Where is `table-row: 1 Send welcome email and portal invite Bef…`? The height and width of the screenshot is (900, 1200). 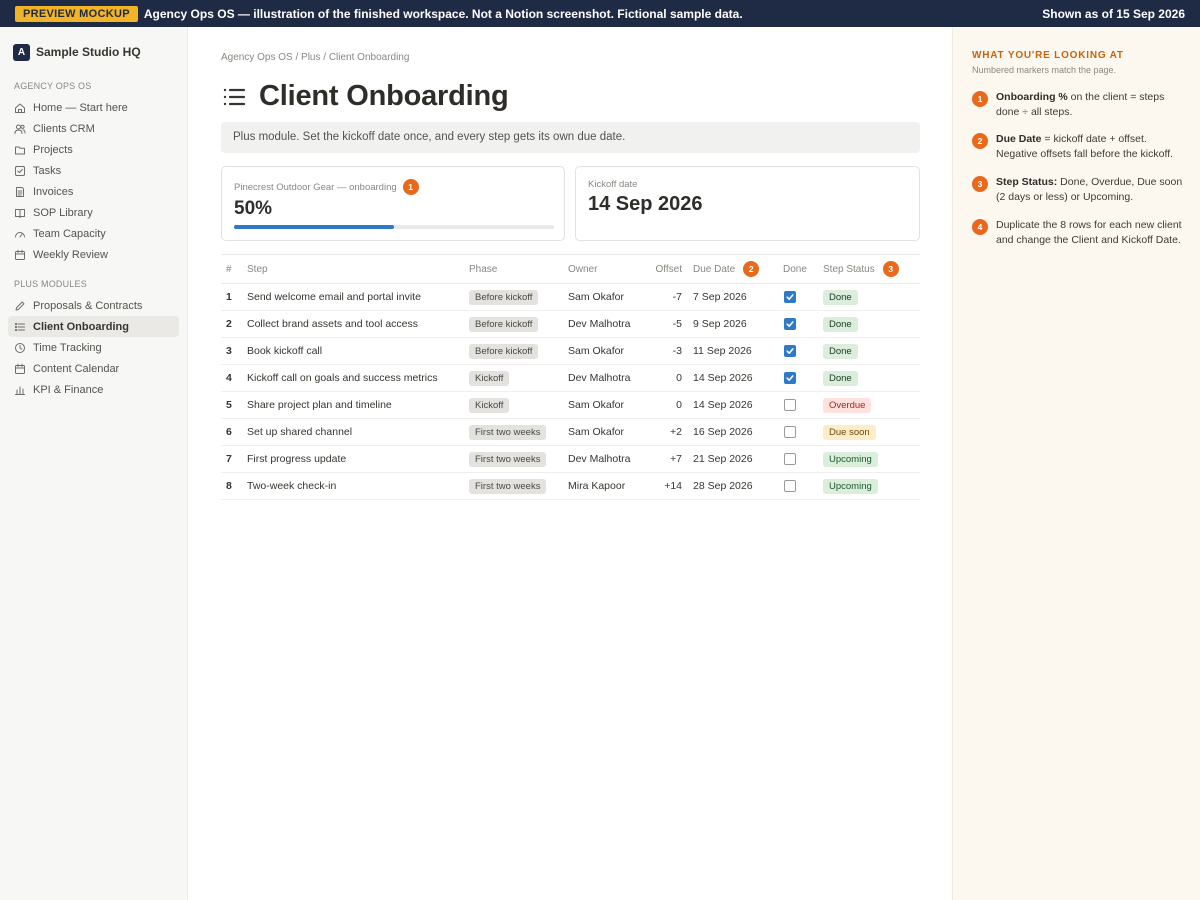 table-row: 1 Send welcome email and portal invite Bef… is located at coordinates (570, 297).